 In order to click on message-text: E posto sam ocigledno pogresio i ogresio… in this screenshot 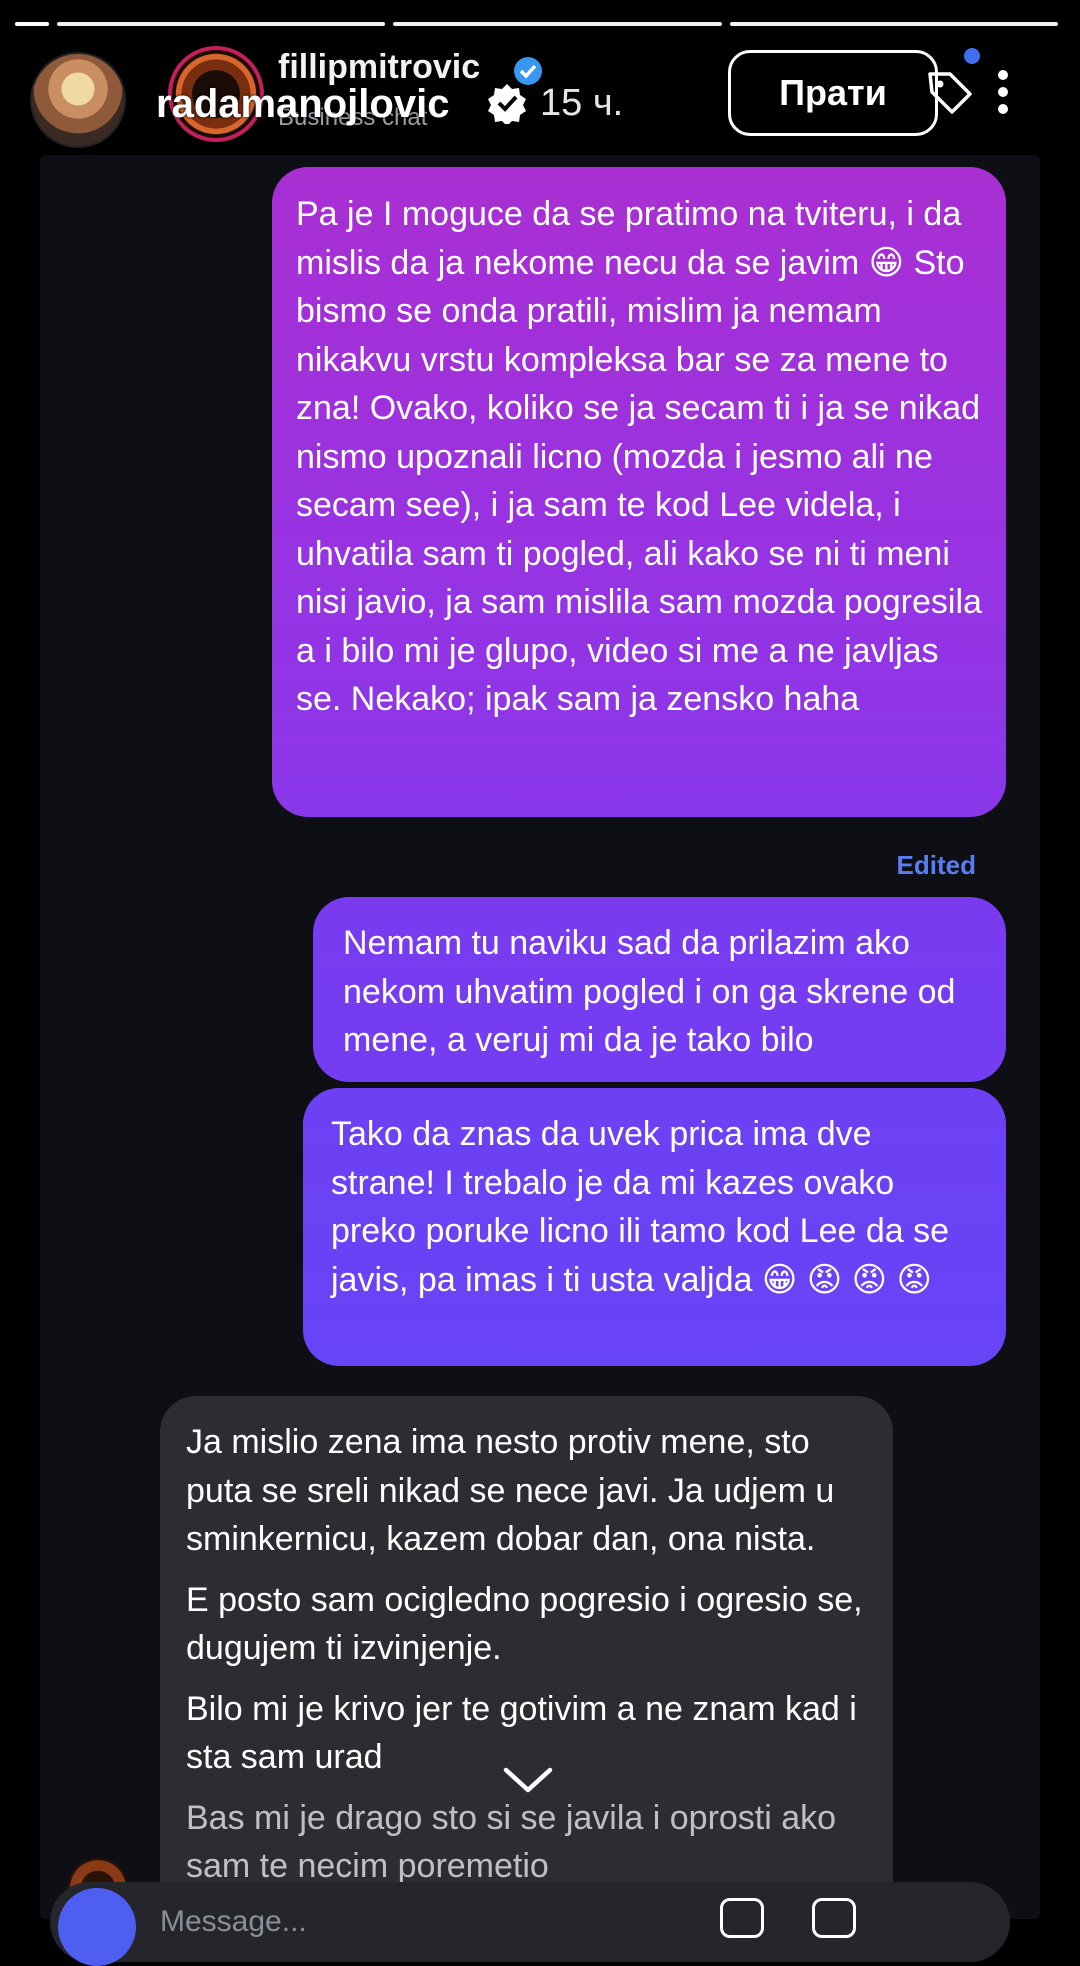, I will do `click(524, 1624)`.